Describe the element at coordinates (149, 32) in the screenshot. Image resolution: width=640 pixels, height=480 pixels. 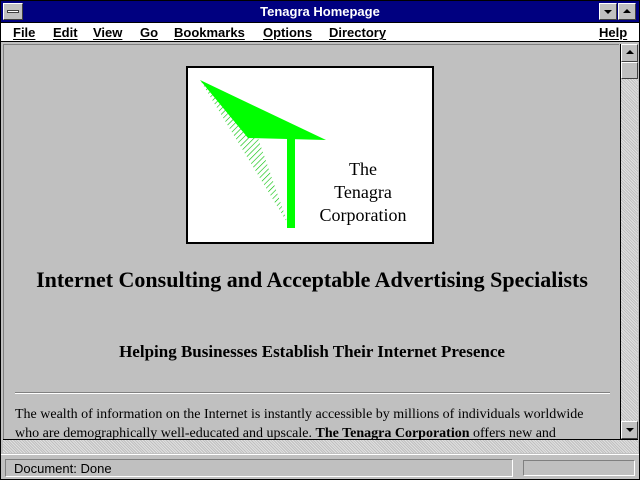
I see `menu-go: Go` at that location.